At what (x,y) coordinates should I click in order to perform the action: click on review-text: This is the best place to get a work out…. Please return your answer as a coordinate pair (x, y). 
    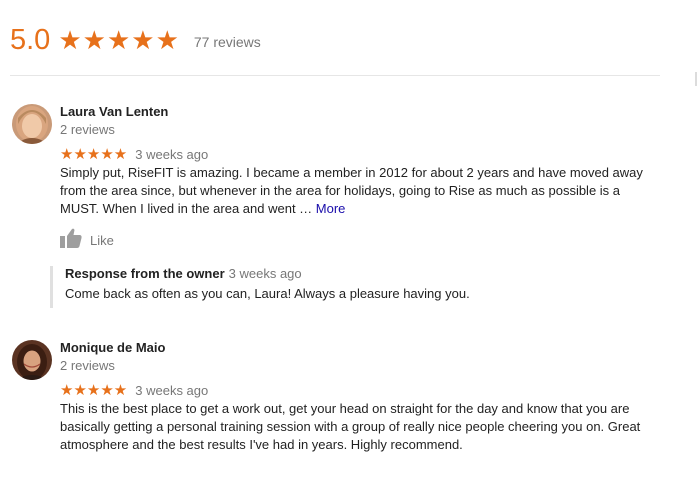
    Looking at the image, I should click on (350, 426).